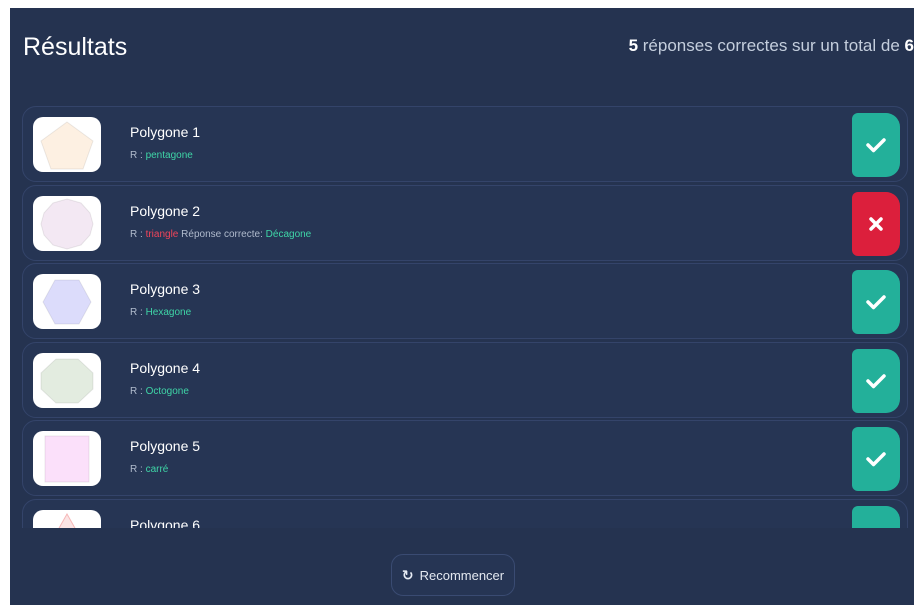 The height and width of the screenshot is (605, 914). What do you see at coordinates (909, 45) in the screenshot?
I see `score-total-count: 6` at bounding box center [909, 45].